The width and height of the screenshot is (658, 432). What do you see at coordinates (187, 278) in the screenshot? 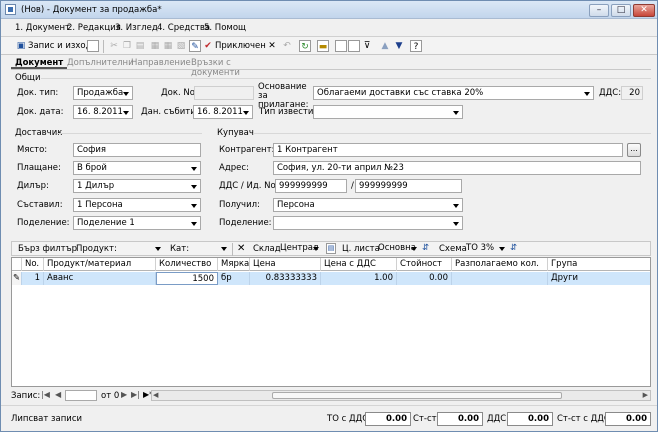
I see `row-quantity-input: 1500` at bounding box center [187, 278].